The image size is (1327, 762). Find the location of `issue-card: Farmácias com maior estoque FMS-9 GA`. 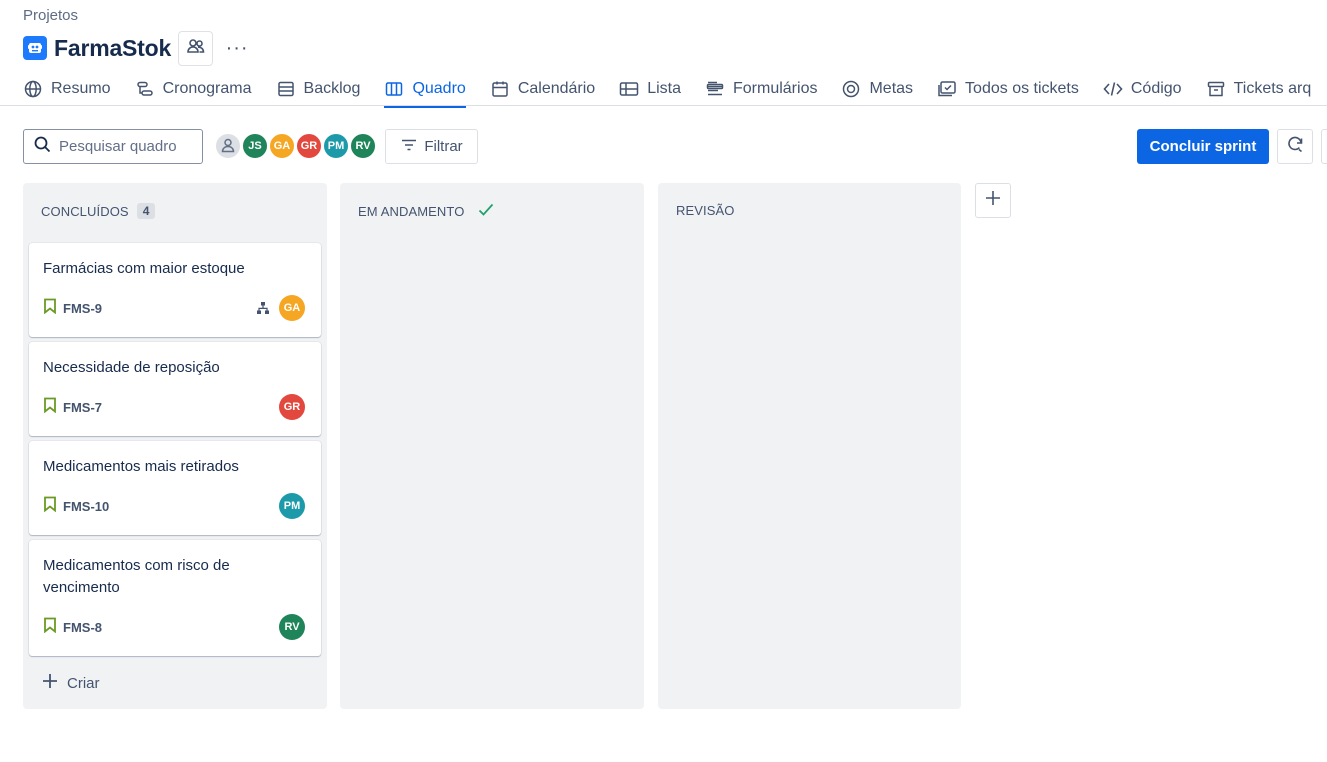

issue-card: Farmácias com maior estoque FMS-9 GA is located at coordinates (175, 290).